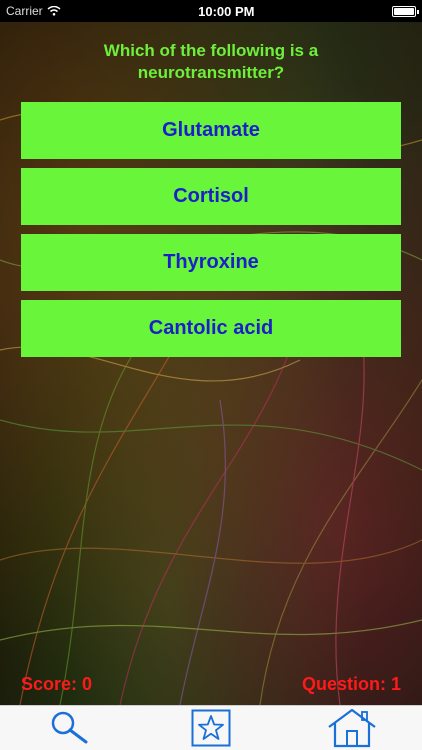  I want to click on tab-favorites, so click(211, 728).